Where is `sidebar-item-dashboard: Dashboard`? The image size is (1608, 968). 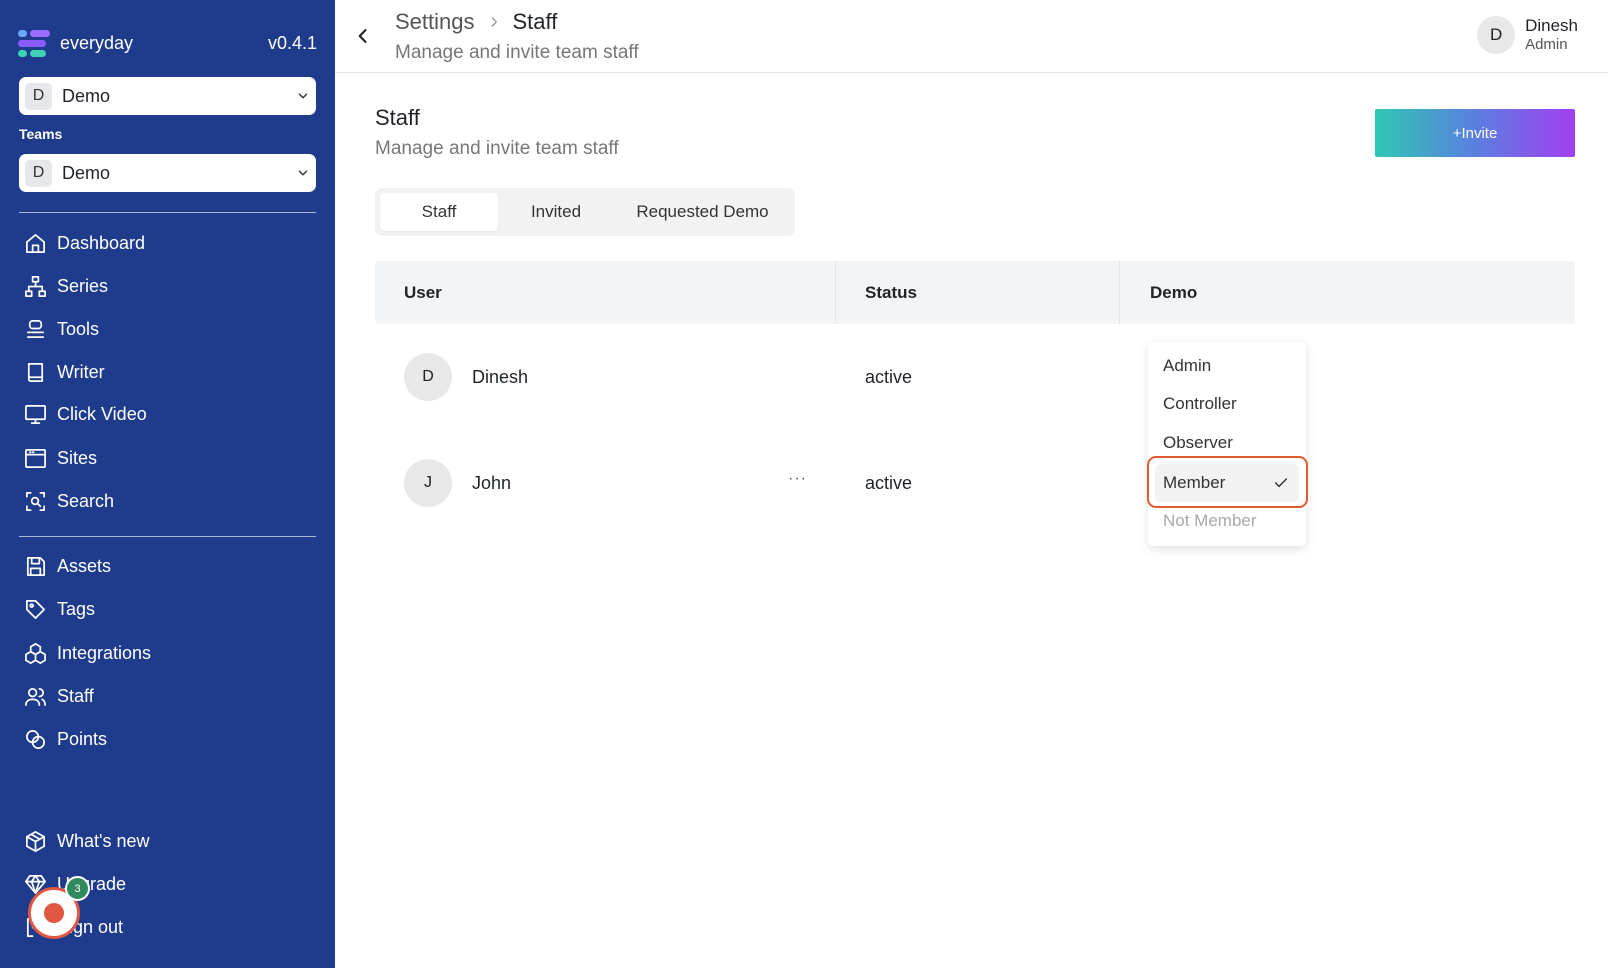
sidebar-item-dashboard: Dashboard is located at coordinates (84, 243).